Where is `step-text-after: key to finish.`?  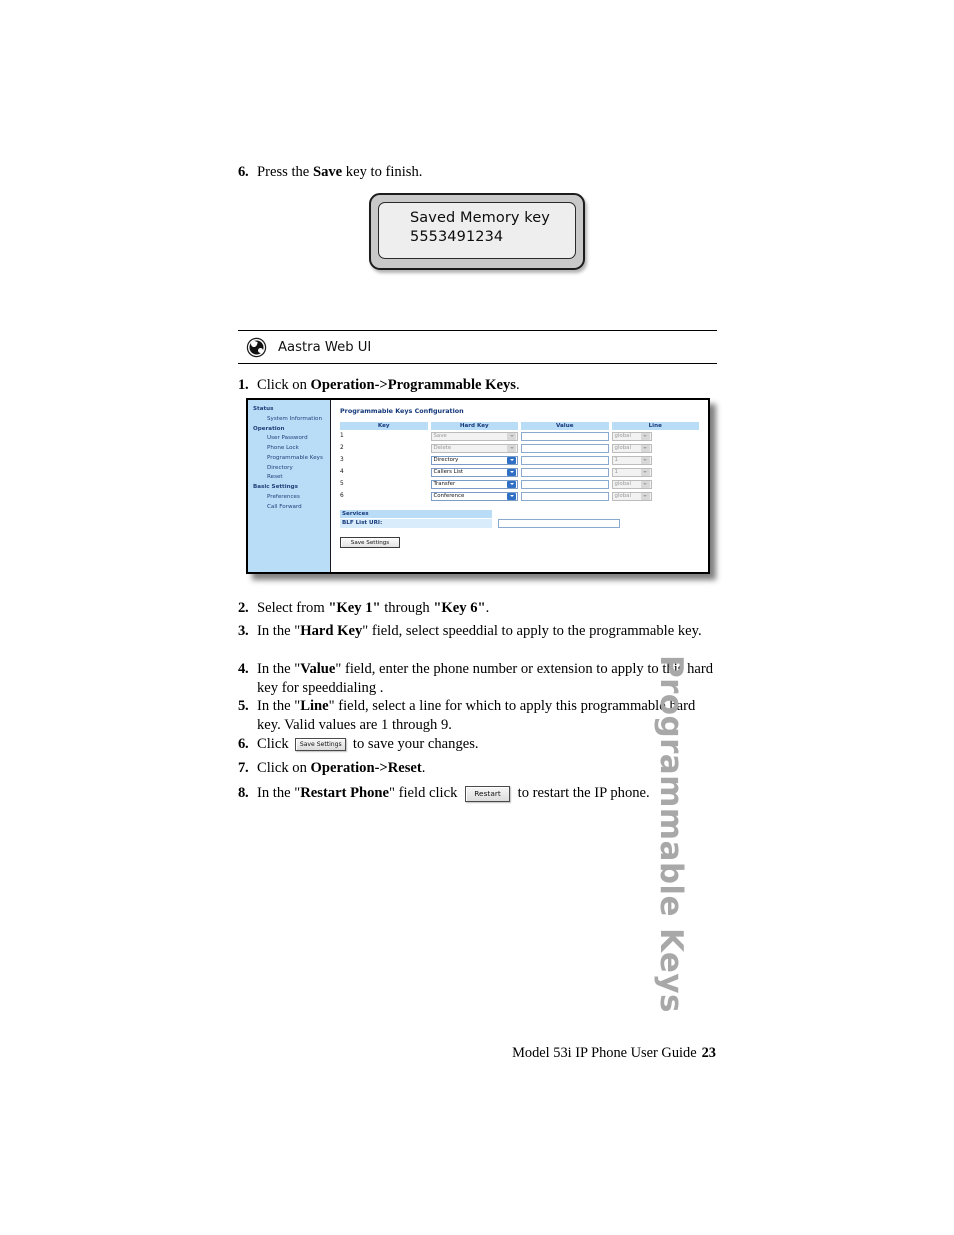
step-text-after: key to finish. is located at coordinates (382, 172).